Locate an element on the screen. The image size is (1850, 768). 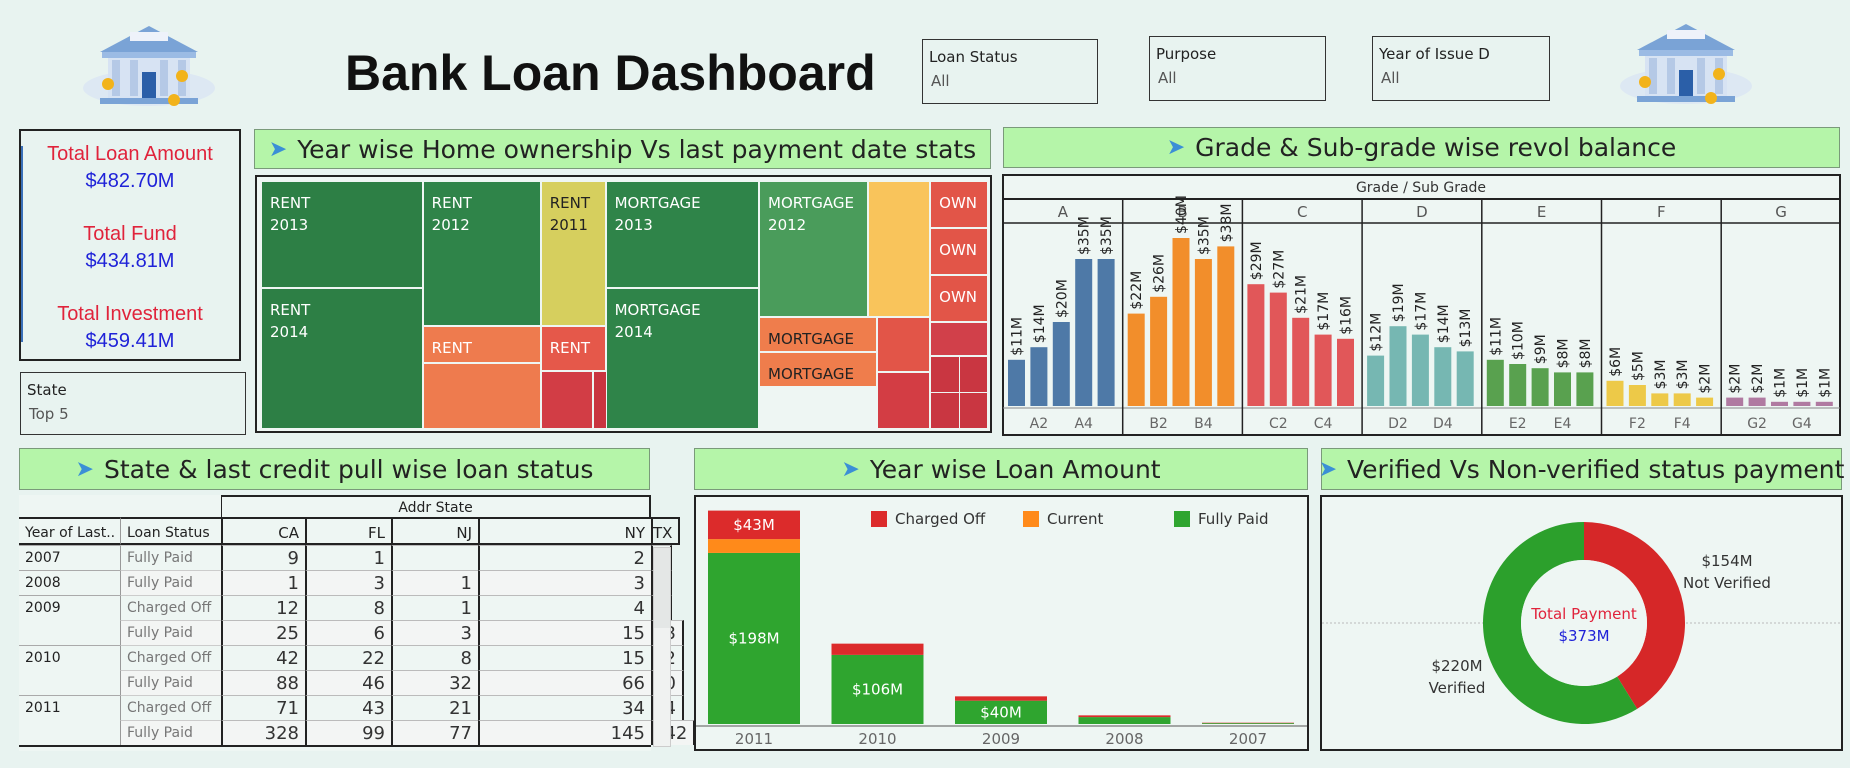
table-value-cell: 88 is located at coordinates (263, 682).